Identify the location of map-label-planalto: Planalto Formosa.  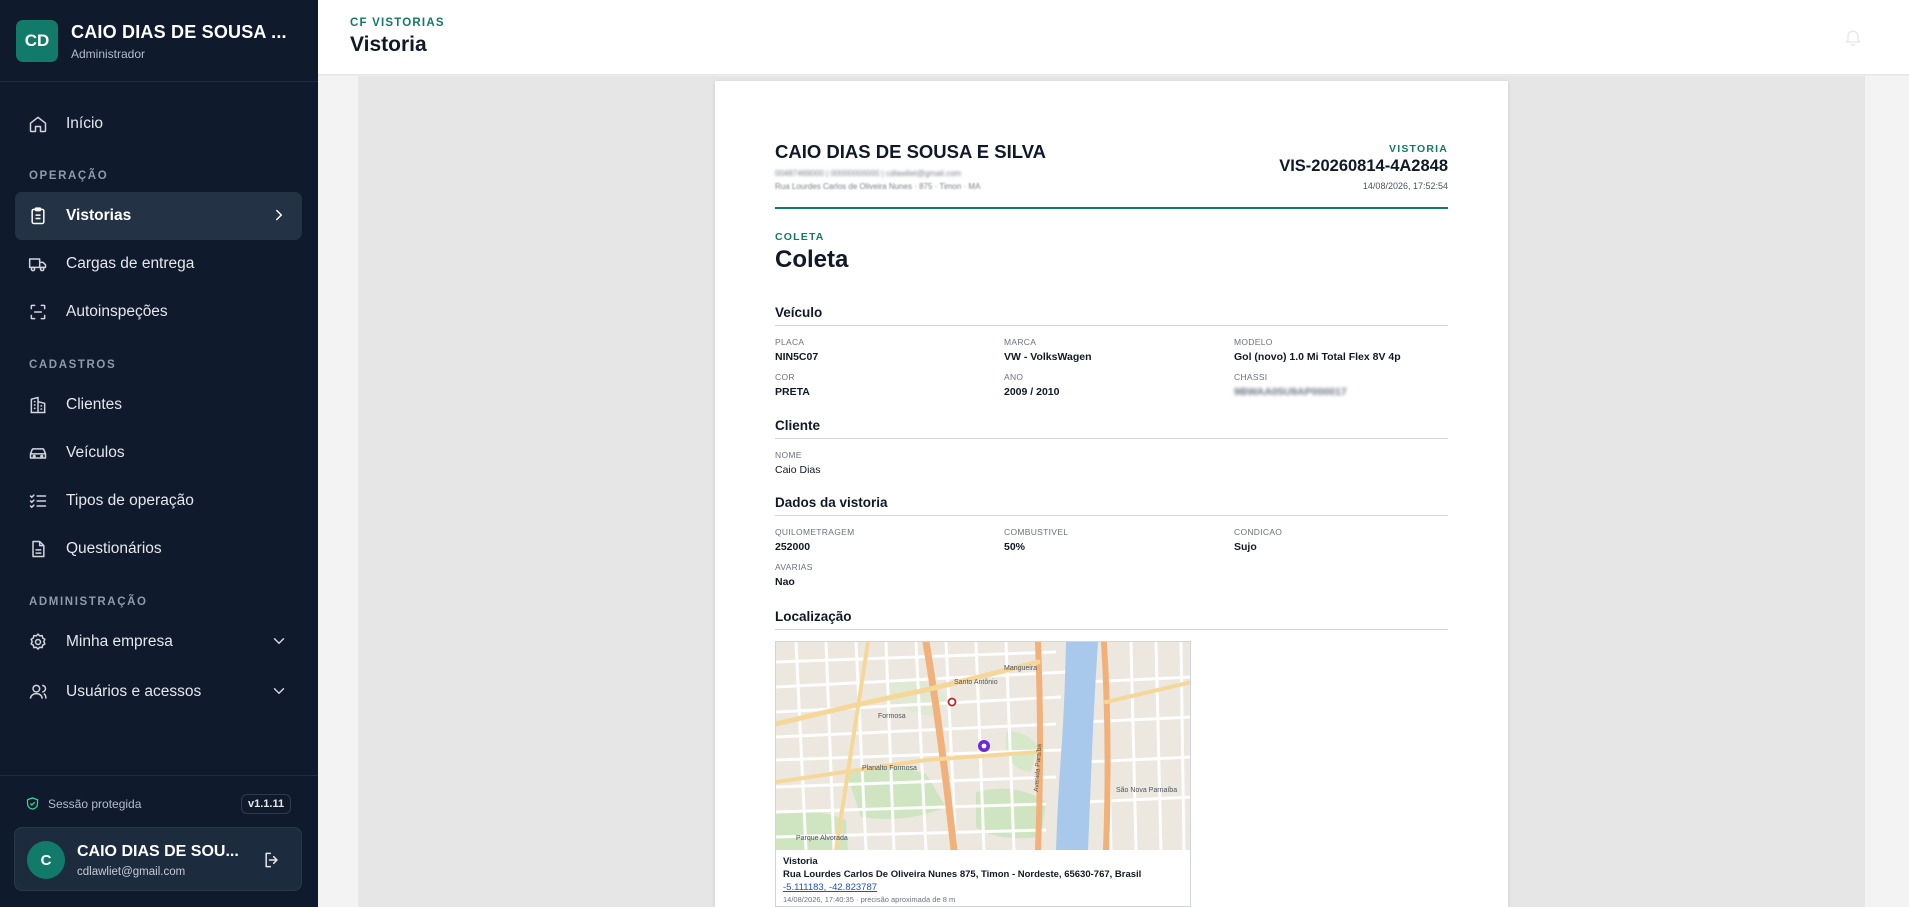
(889, 768).